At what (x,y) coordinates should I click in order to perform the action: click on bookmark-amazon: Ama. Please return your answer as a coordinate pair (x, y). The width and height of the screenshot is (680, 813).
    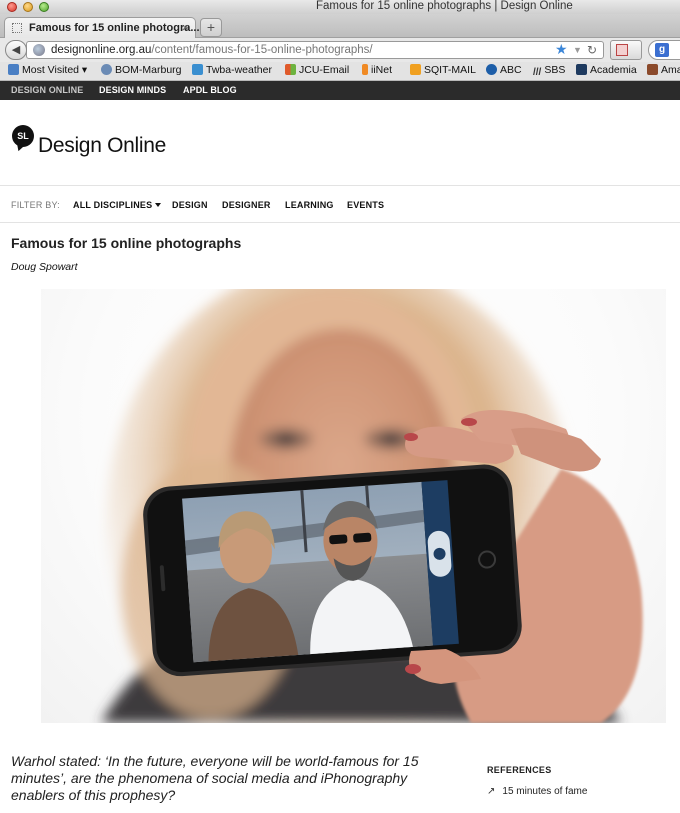
    Looking at the image, I should click on (663, 70).